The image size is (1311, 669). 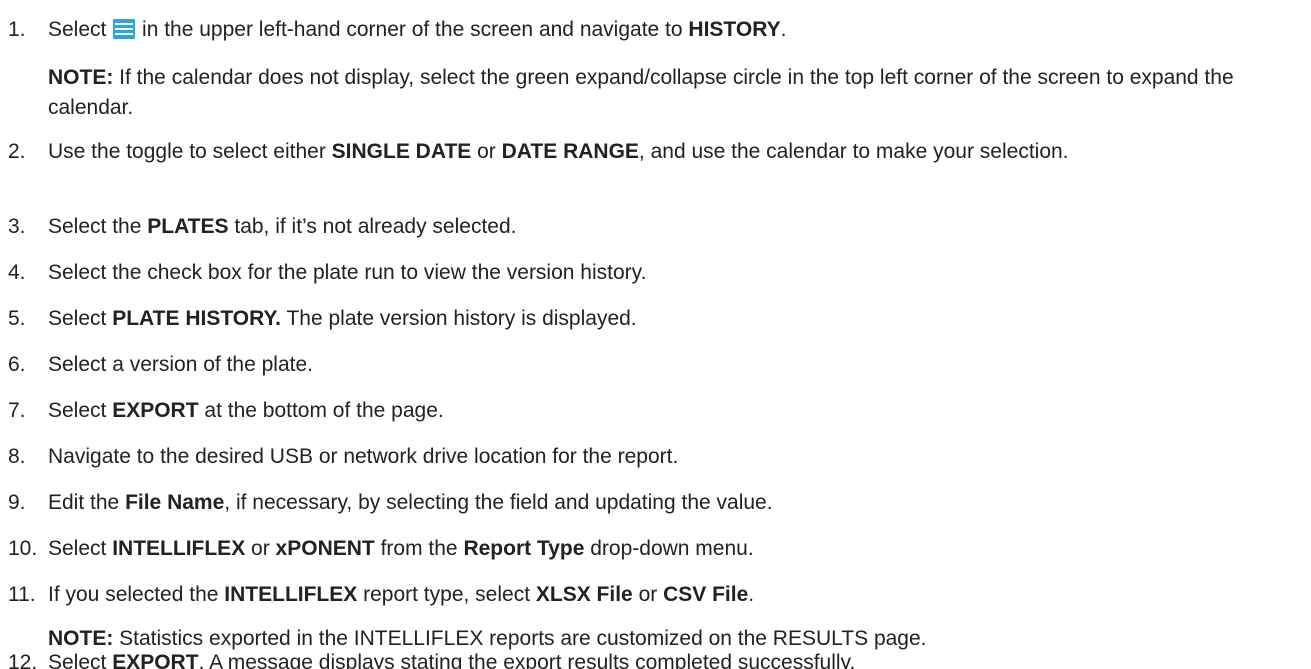 What do you see at coordinates (23, 660) in the screenshot?
I see `step-number: 12.` at bounding box center [23, 660].